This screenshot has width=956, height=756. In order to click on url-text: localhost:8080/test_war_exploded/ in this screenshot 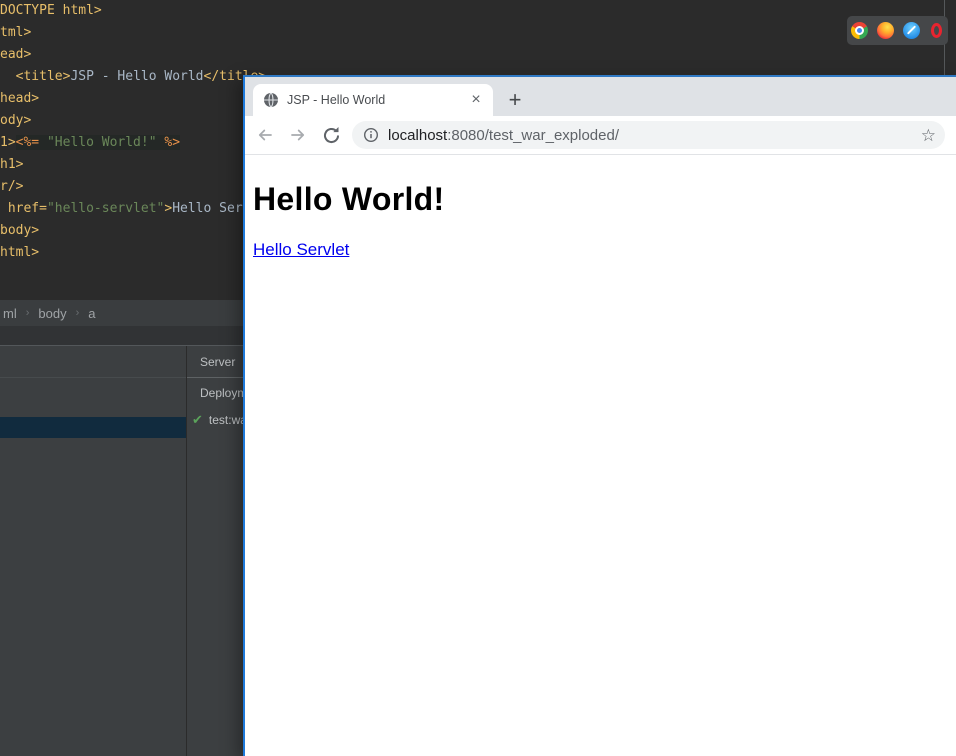, I will do `click(503, 135)`.